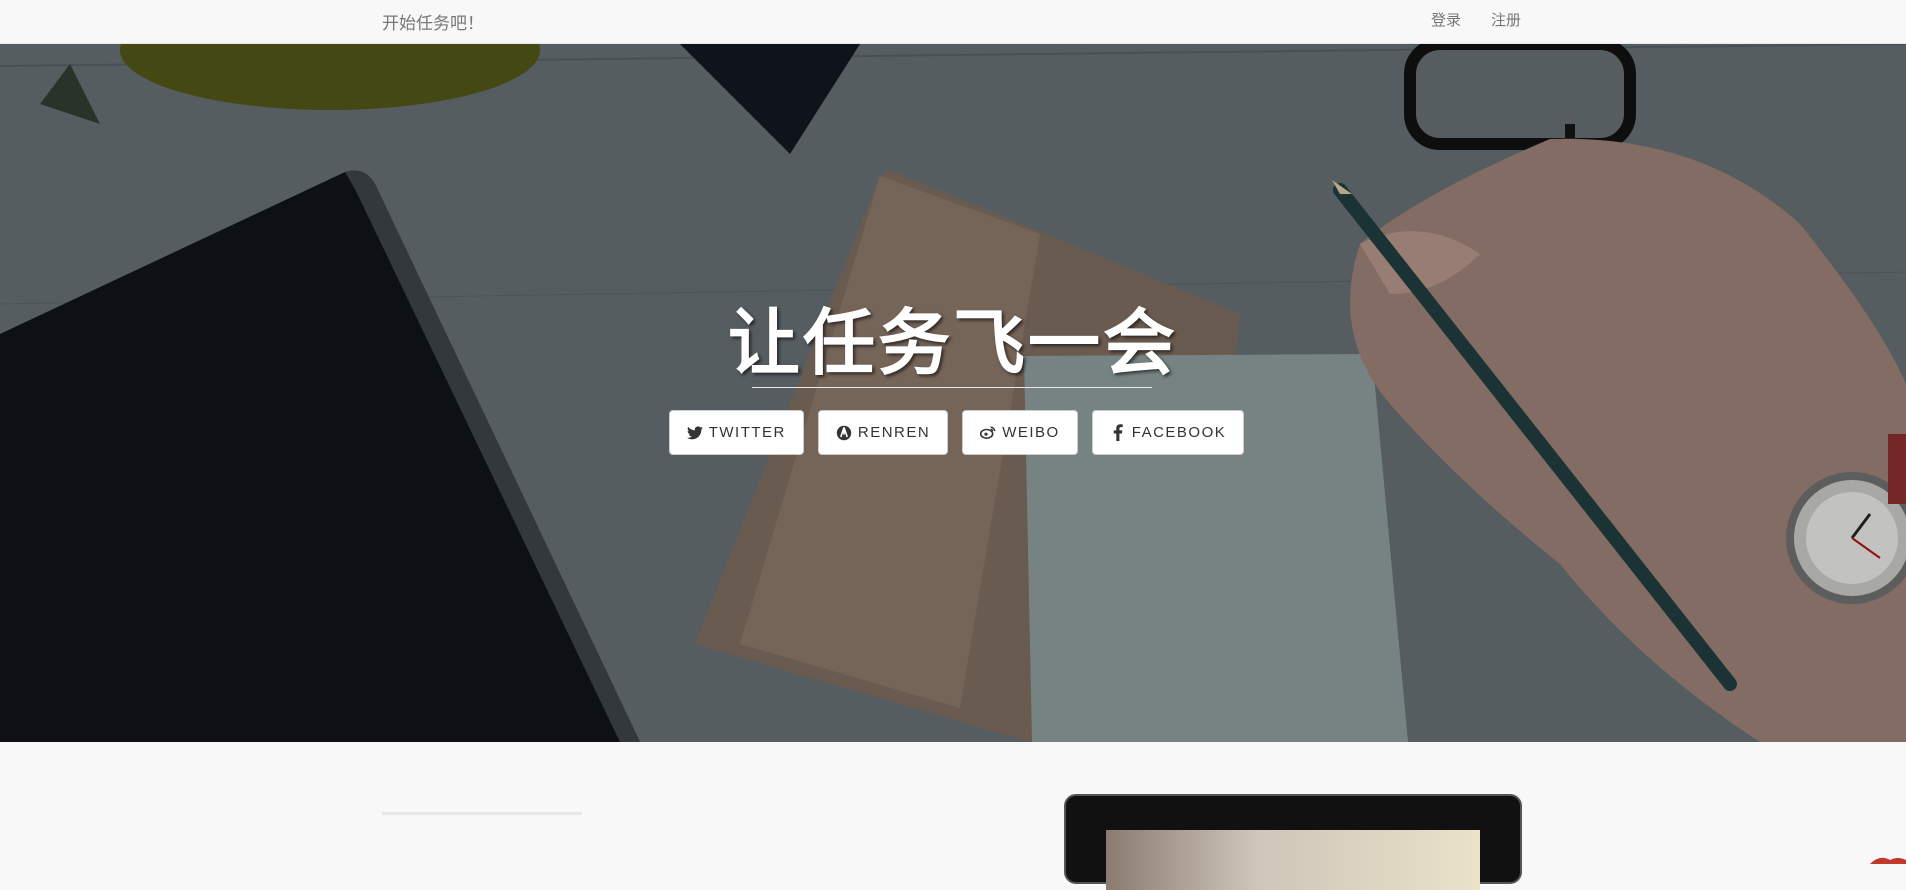 The image size is (1906, 890). I want to click on brand-link: 开始任务吧！, so click(433, 21).